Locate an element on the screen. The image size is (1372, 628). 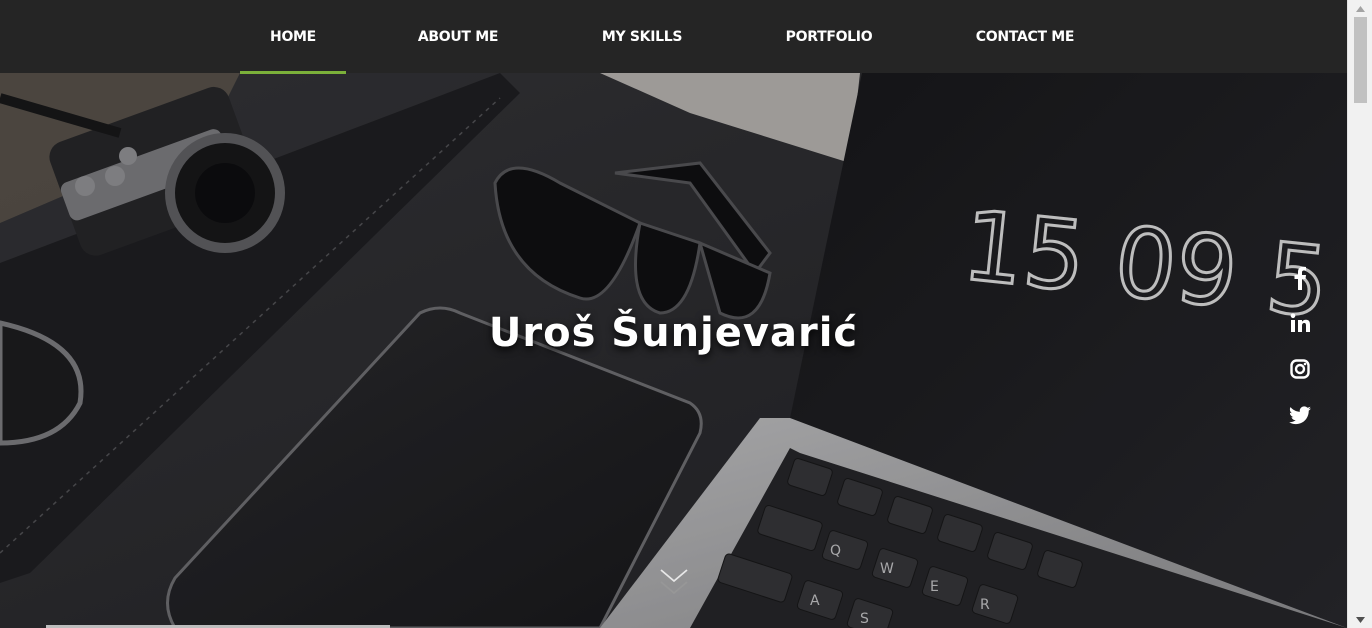
chevron-down-icon is located at coordinates (674, 582).